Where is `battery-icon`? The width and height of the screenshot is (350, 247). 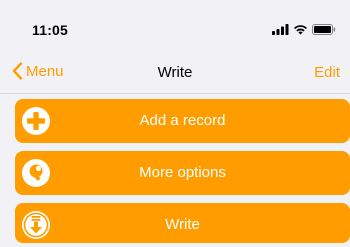 battery-icon is located at coordinates (324, 29).